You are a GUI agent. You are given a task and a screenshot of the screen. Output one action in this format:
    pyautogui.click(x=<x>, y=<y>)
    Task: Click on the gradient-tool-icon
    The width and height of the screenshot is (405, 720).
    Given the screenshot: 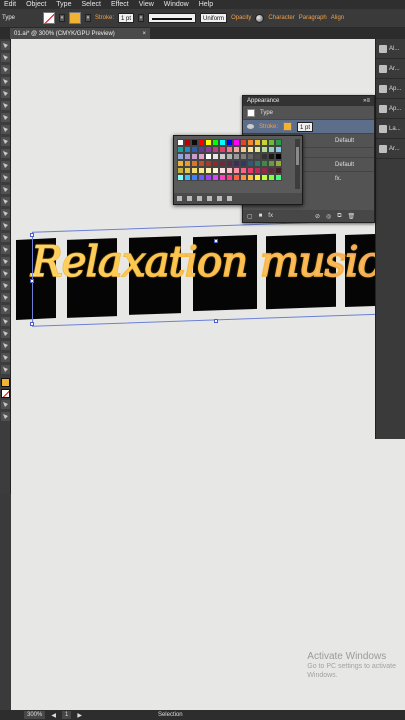 What is the action you would take?
    pyautogui.click(x=5, y=273)
    